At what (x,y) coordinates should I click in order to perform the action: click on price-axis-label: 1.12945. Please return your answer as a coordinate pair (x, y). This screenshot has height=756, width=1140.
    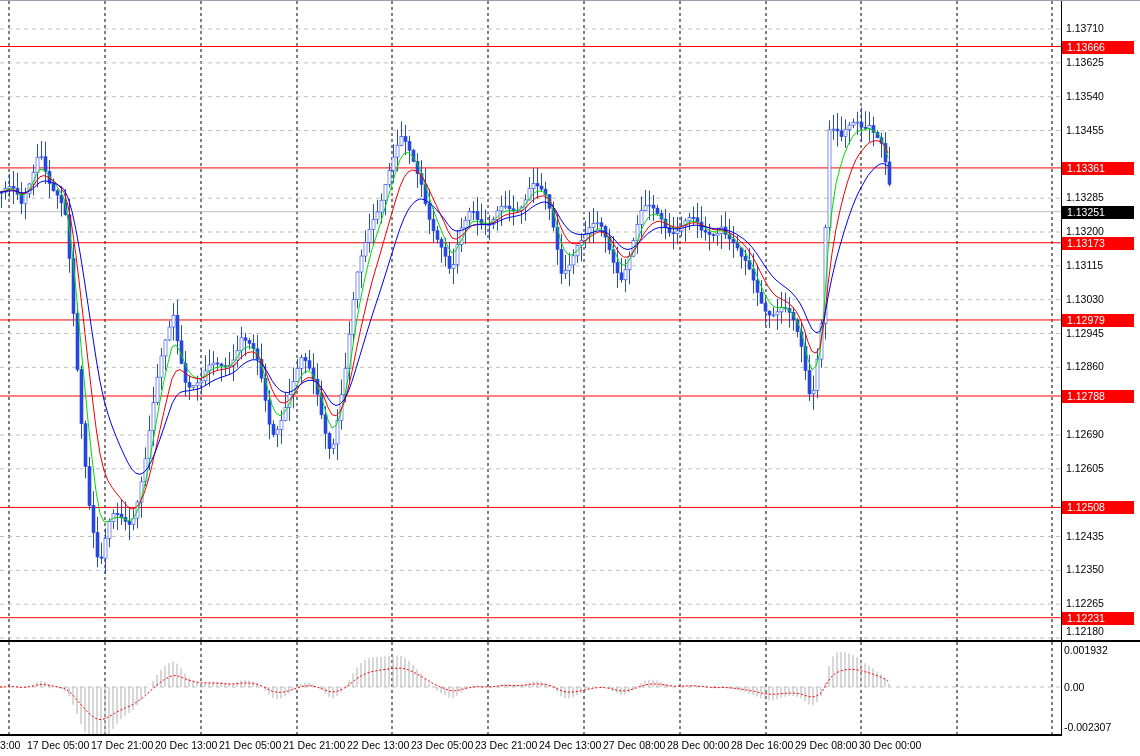
    Looking at the image, I should click on (1085, 332).